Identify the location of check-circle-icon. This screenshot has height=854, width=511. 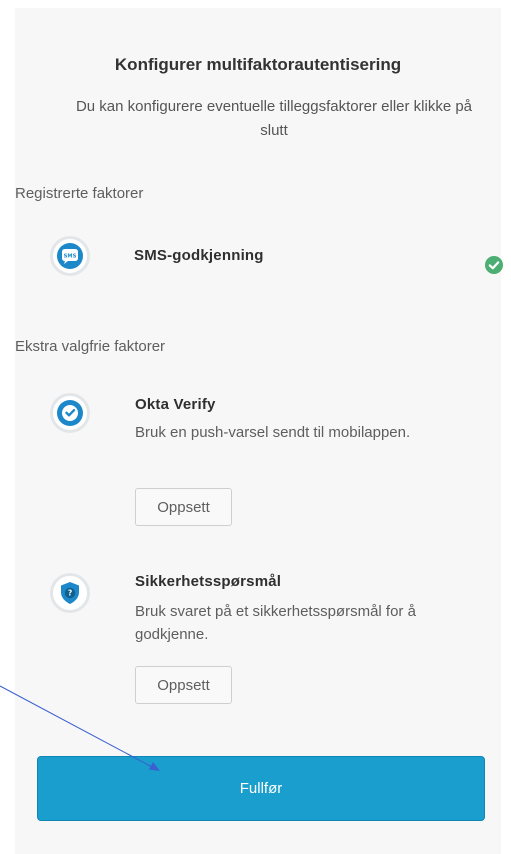
(494, 265).